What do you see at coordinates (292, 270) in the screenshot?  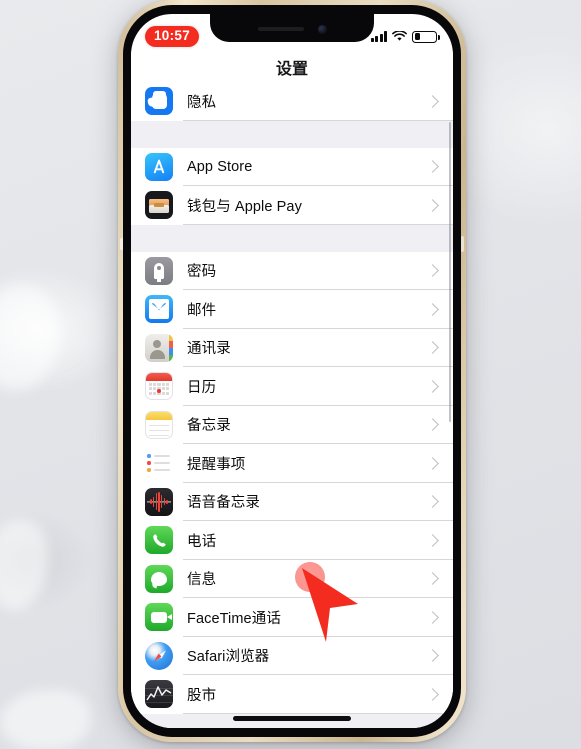 I see `settings-row-passwords: 密码` at bounding box center [292, 270].